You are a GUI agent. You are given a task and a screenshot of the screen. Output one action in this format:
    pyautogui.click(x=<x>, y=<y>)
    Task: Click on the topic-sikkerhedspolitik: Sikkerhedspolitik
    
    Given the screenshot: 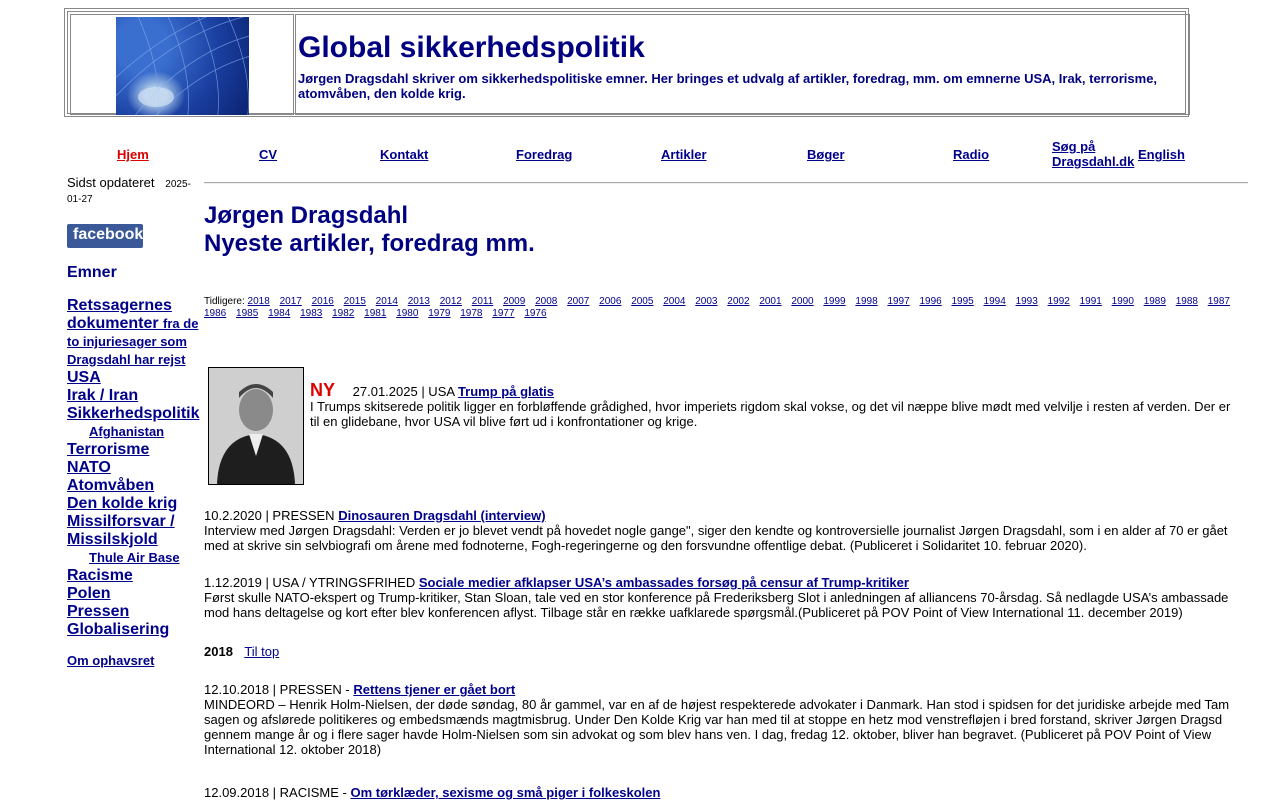 What is the action you would take?
    pyautogui.click(x=137, y=414)
    